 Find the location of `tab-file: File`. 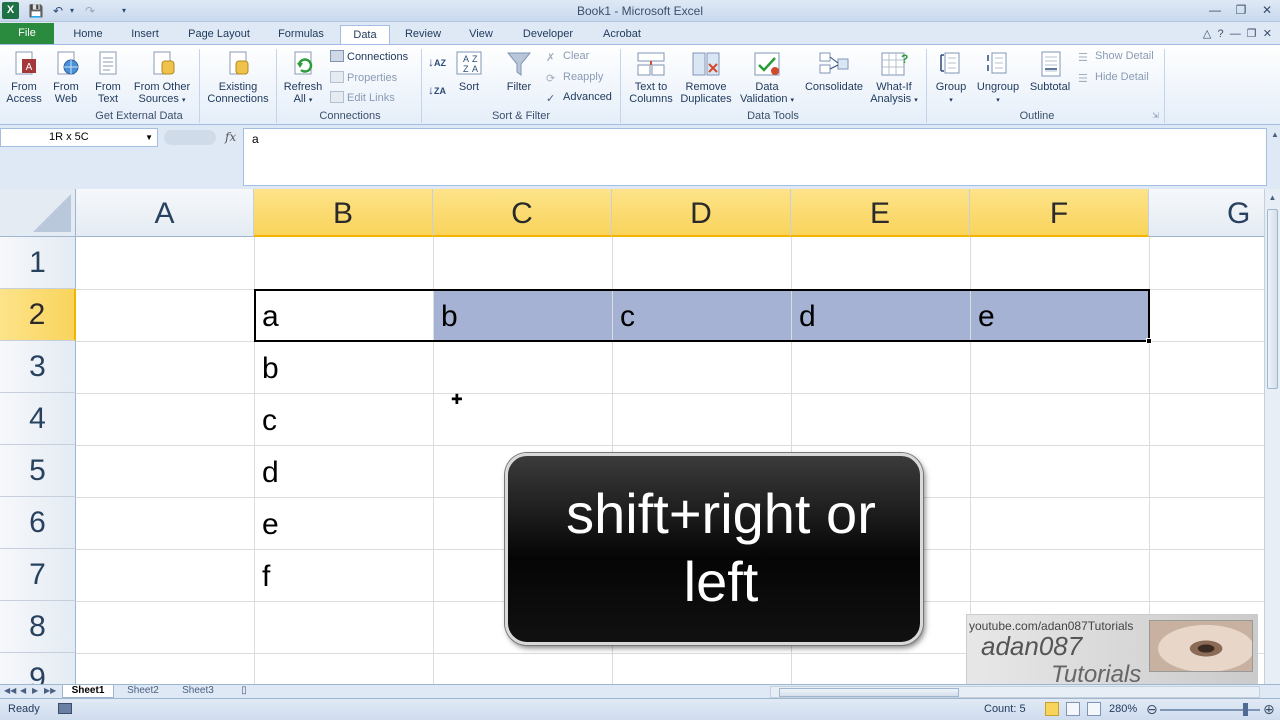

tab-file: File is located at coordinates (27, 33).